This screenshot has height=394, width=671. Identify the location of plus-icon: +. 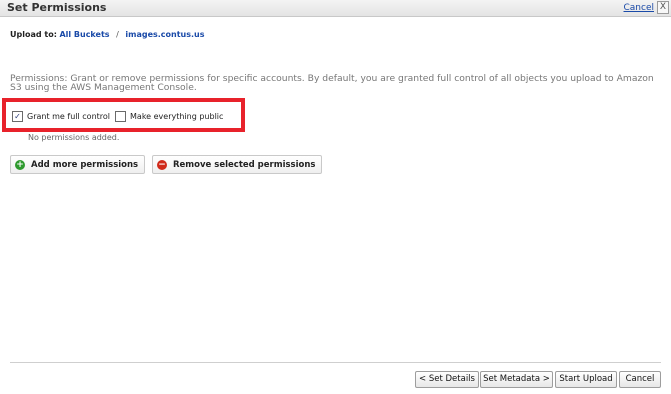
(20, 164).